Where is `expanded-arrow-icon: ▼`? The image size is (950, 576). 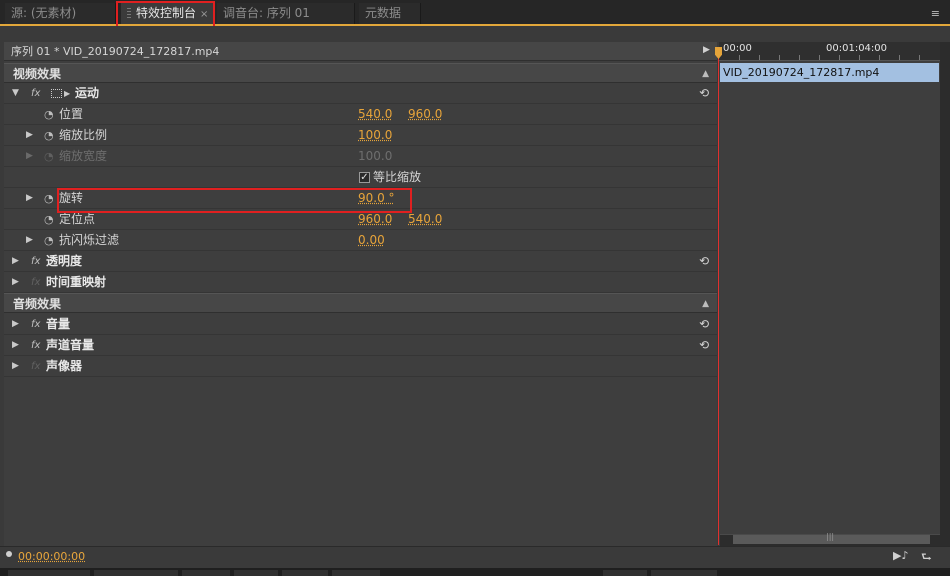 expanded-arrow-icon: ▼ is located at coordinates (15, 93).